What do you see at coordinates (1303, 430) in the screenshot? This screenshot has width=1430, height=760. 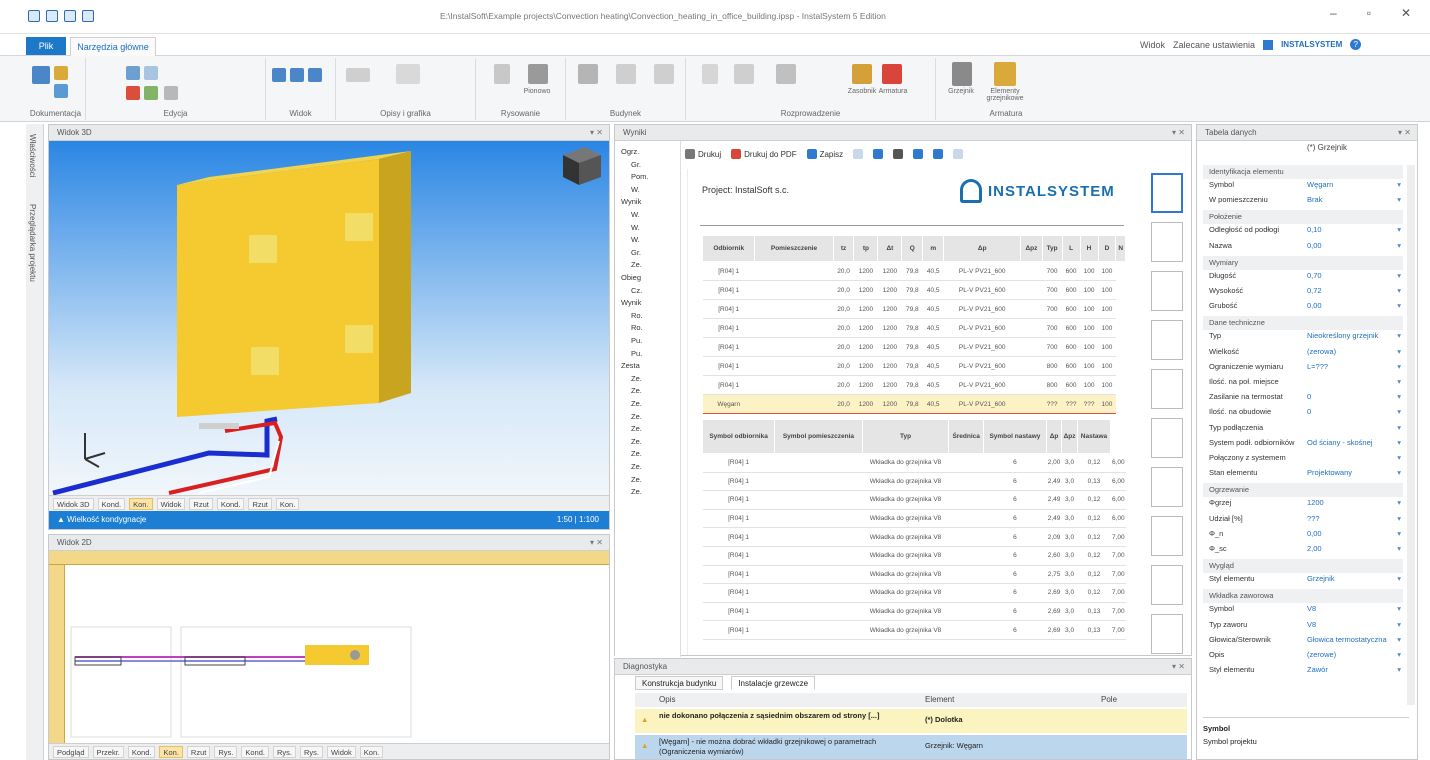 I see `property-row: Typ podłączenia ▾` at bounding box center [1303, 430].